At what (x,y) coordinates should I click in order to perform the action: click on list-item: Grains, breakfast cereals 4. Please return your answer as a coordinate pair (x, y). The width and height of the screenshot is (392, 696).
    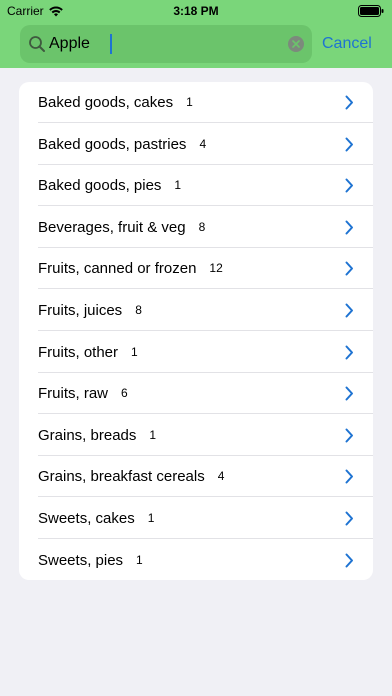
    Looking at the image, I should click on (196, 477).